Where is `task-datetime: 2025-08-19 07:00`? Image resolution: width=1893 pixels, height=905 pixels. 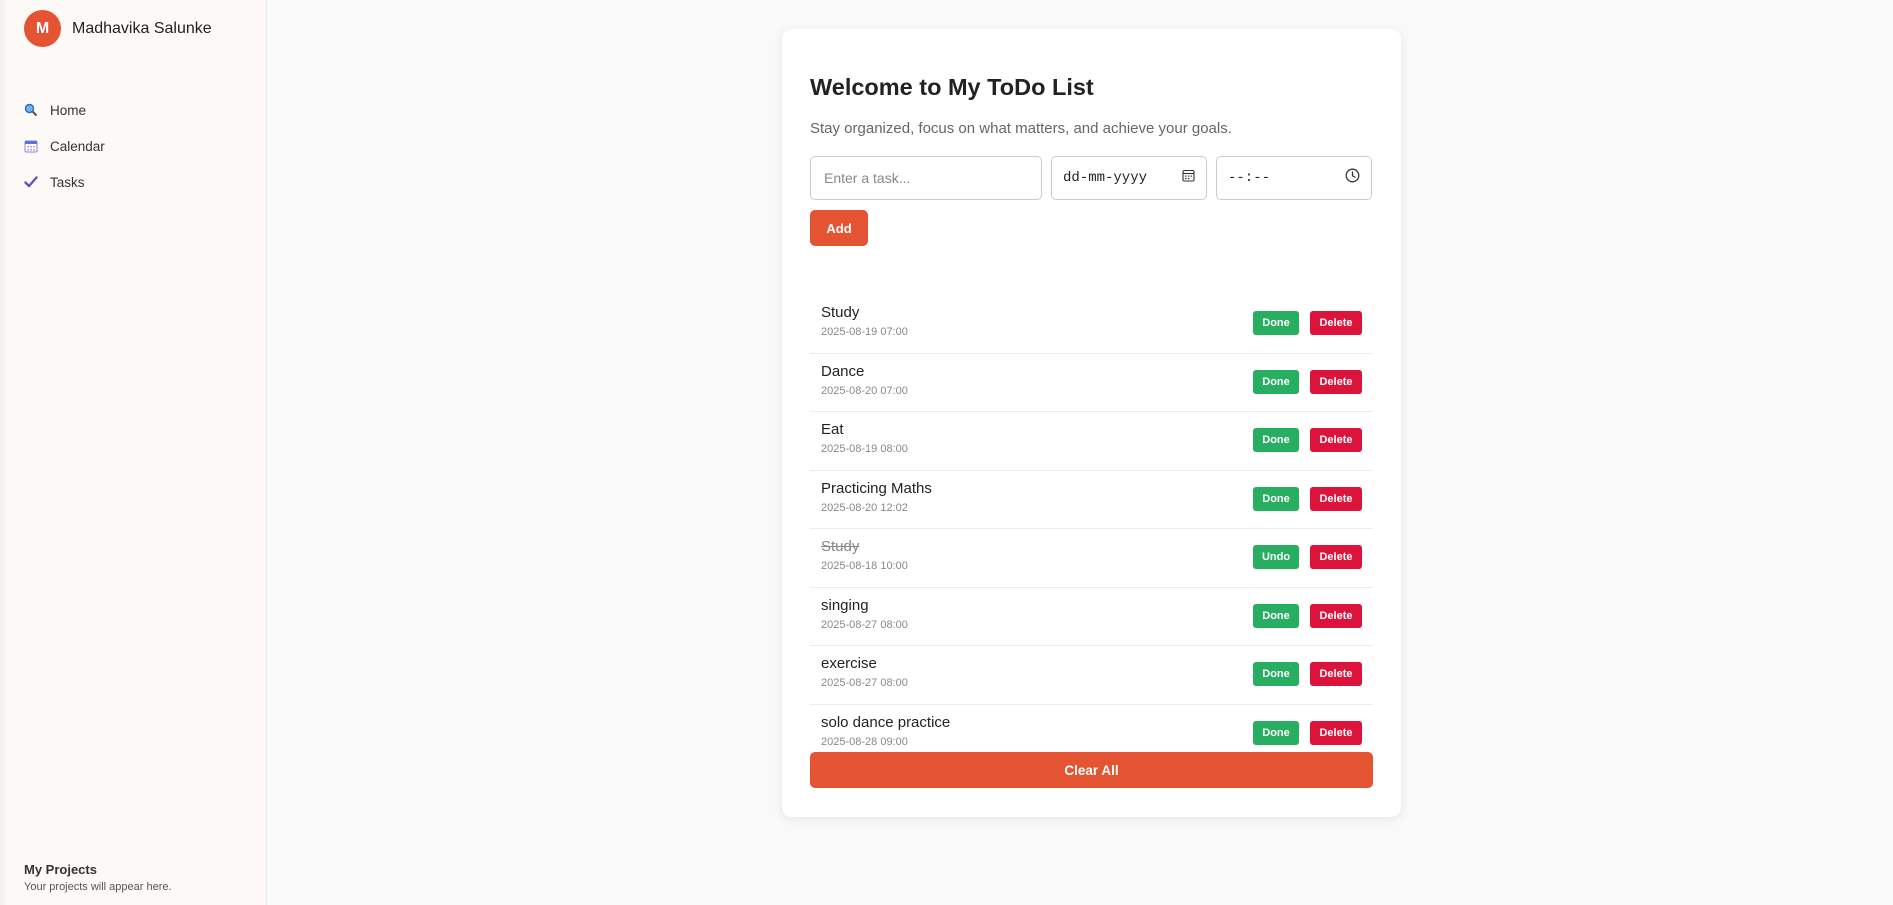
task-datetime: 2025-08-19 07:00 is located at coordinates (864, 332).